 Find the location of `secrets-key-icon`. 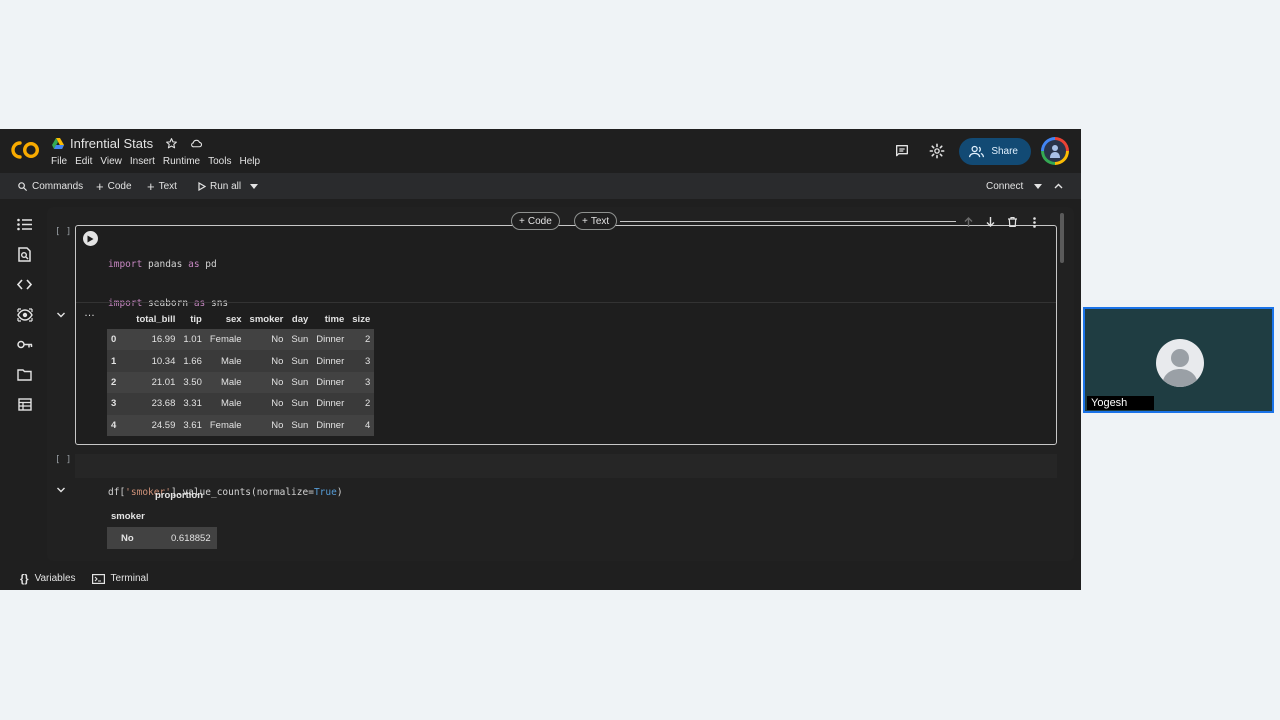

secrets-key-icon is located at coordinates (24, 344).